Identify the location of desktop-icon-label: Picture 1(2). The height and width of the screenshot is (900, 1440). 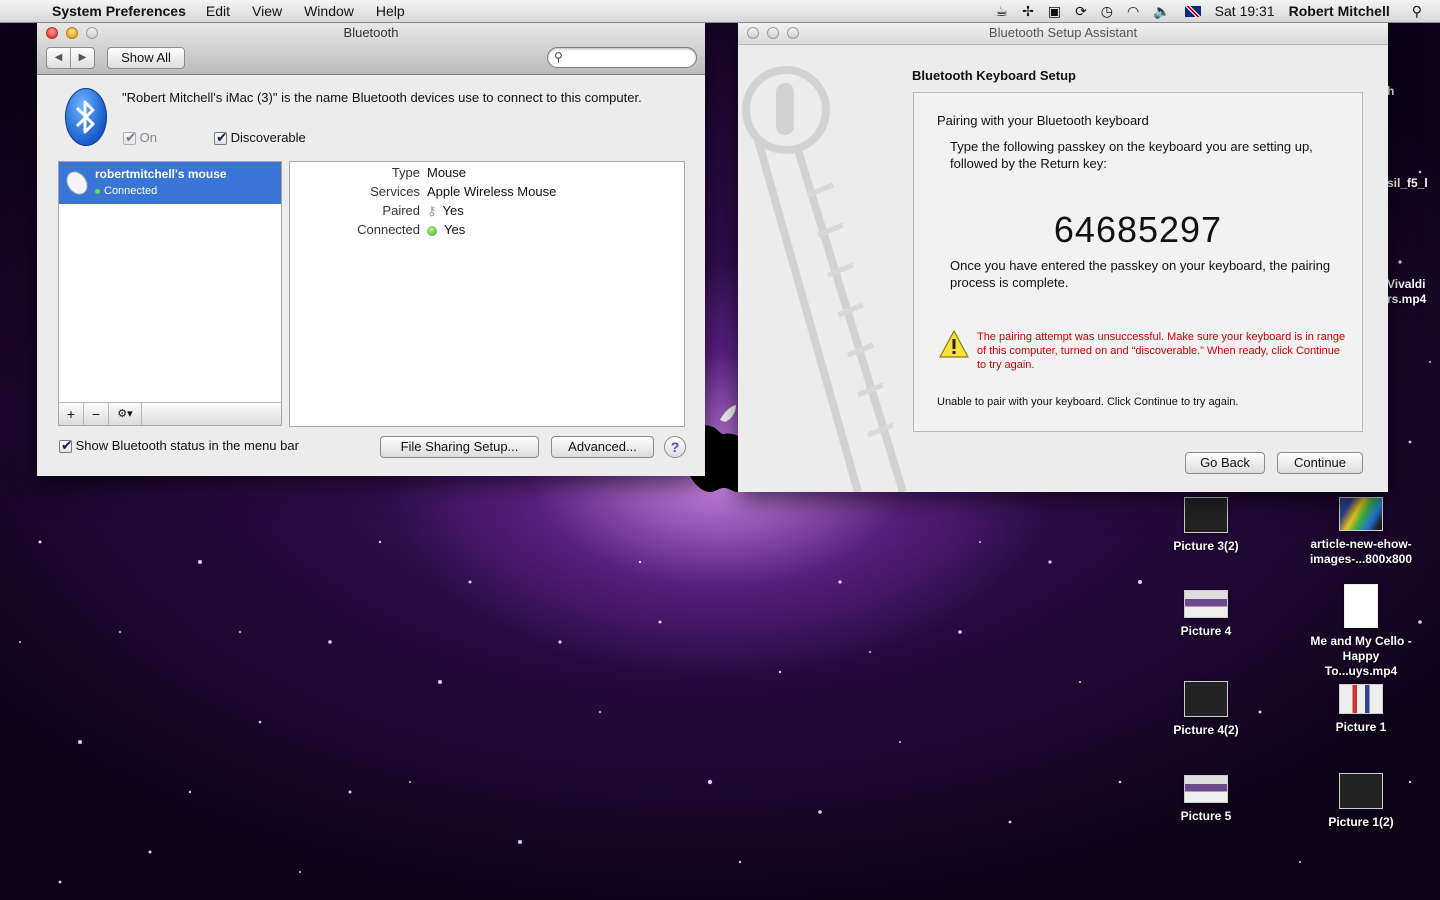
(1361, 822).